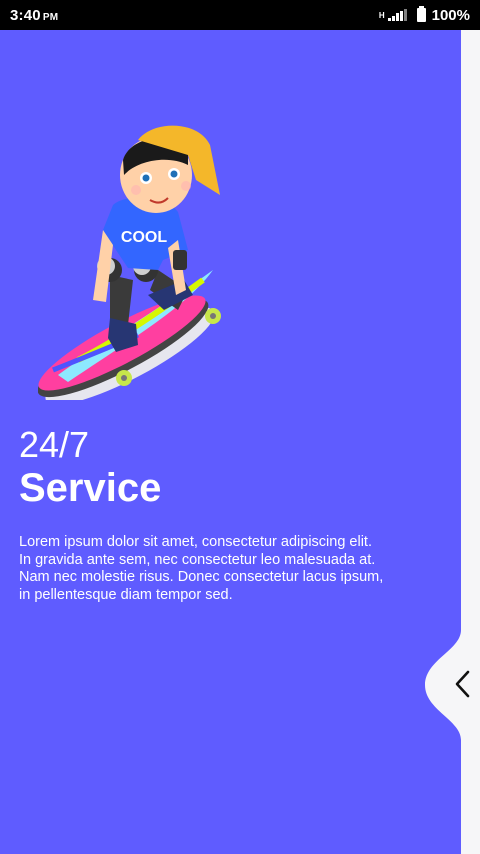  Describe the element at coordinates (381, 15) in the screenshot. I see `network-type: H` at that location.